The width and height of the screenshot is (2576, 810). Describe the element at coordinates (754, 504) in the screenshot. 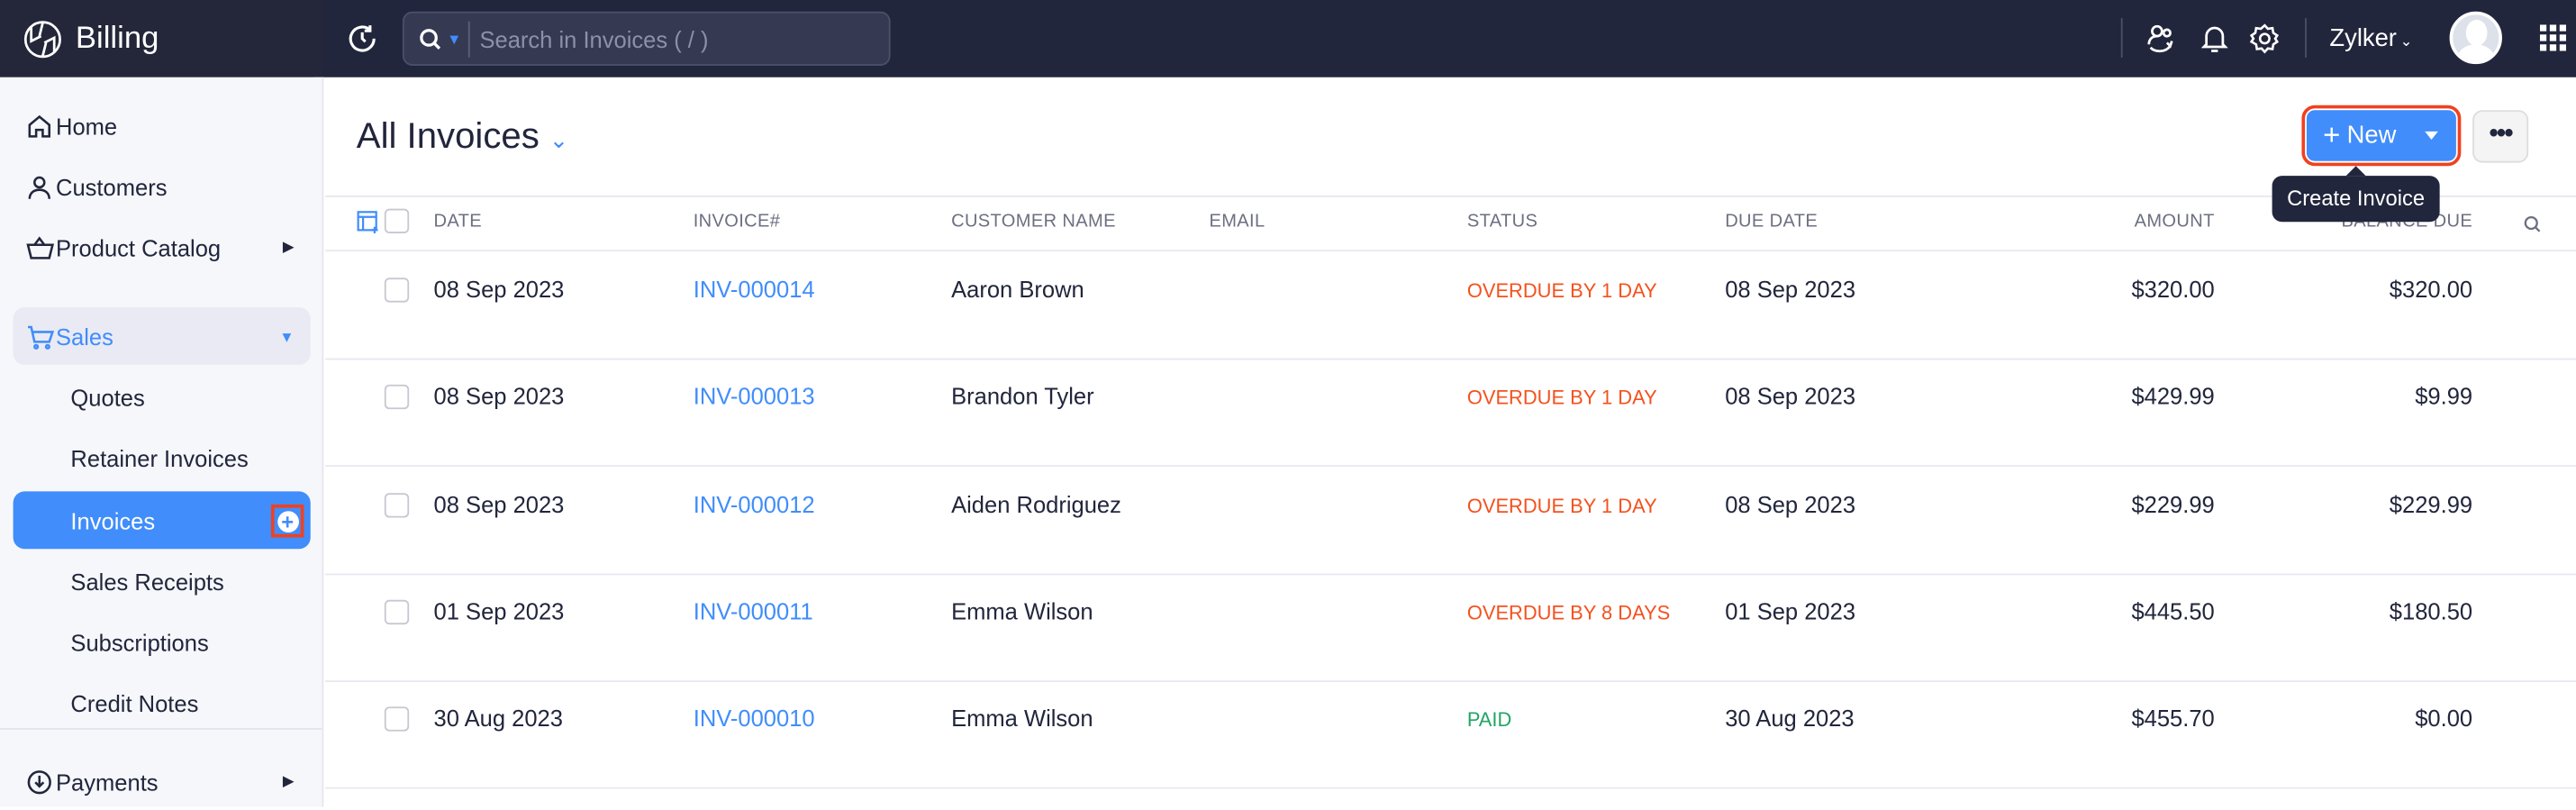

I see `invoice-link: INV-000012` at that location.